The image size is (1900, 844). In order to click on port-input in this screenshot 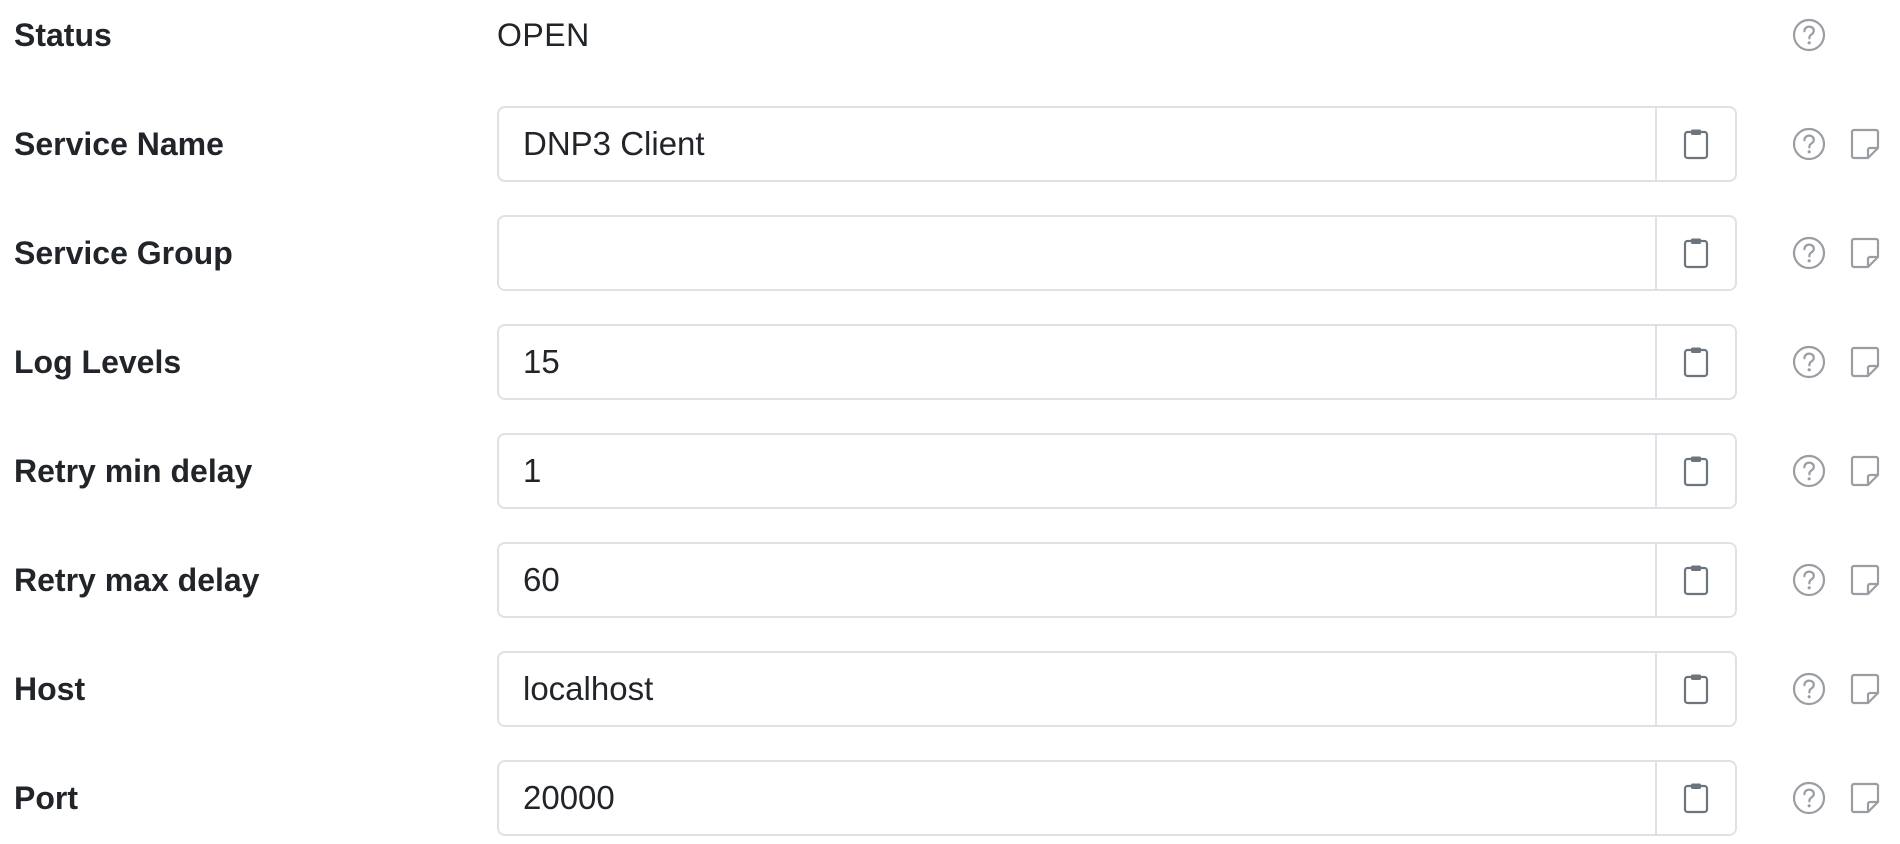, I will do `click(1077, 798)`.